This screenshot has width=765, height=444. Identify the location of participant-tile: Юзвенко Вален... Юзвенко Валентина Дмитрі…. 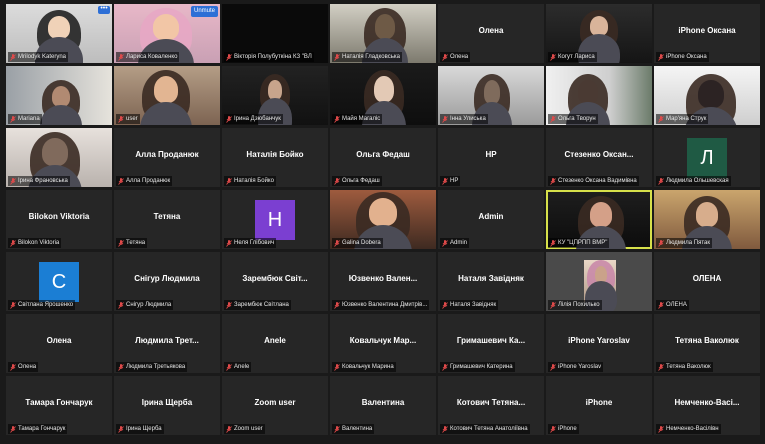
(383, 281).